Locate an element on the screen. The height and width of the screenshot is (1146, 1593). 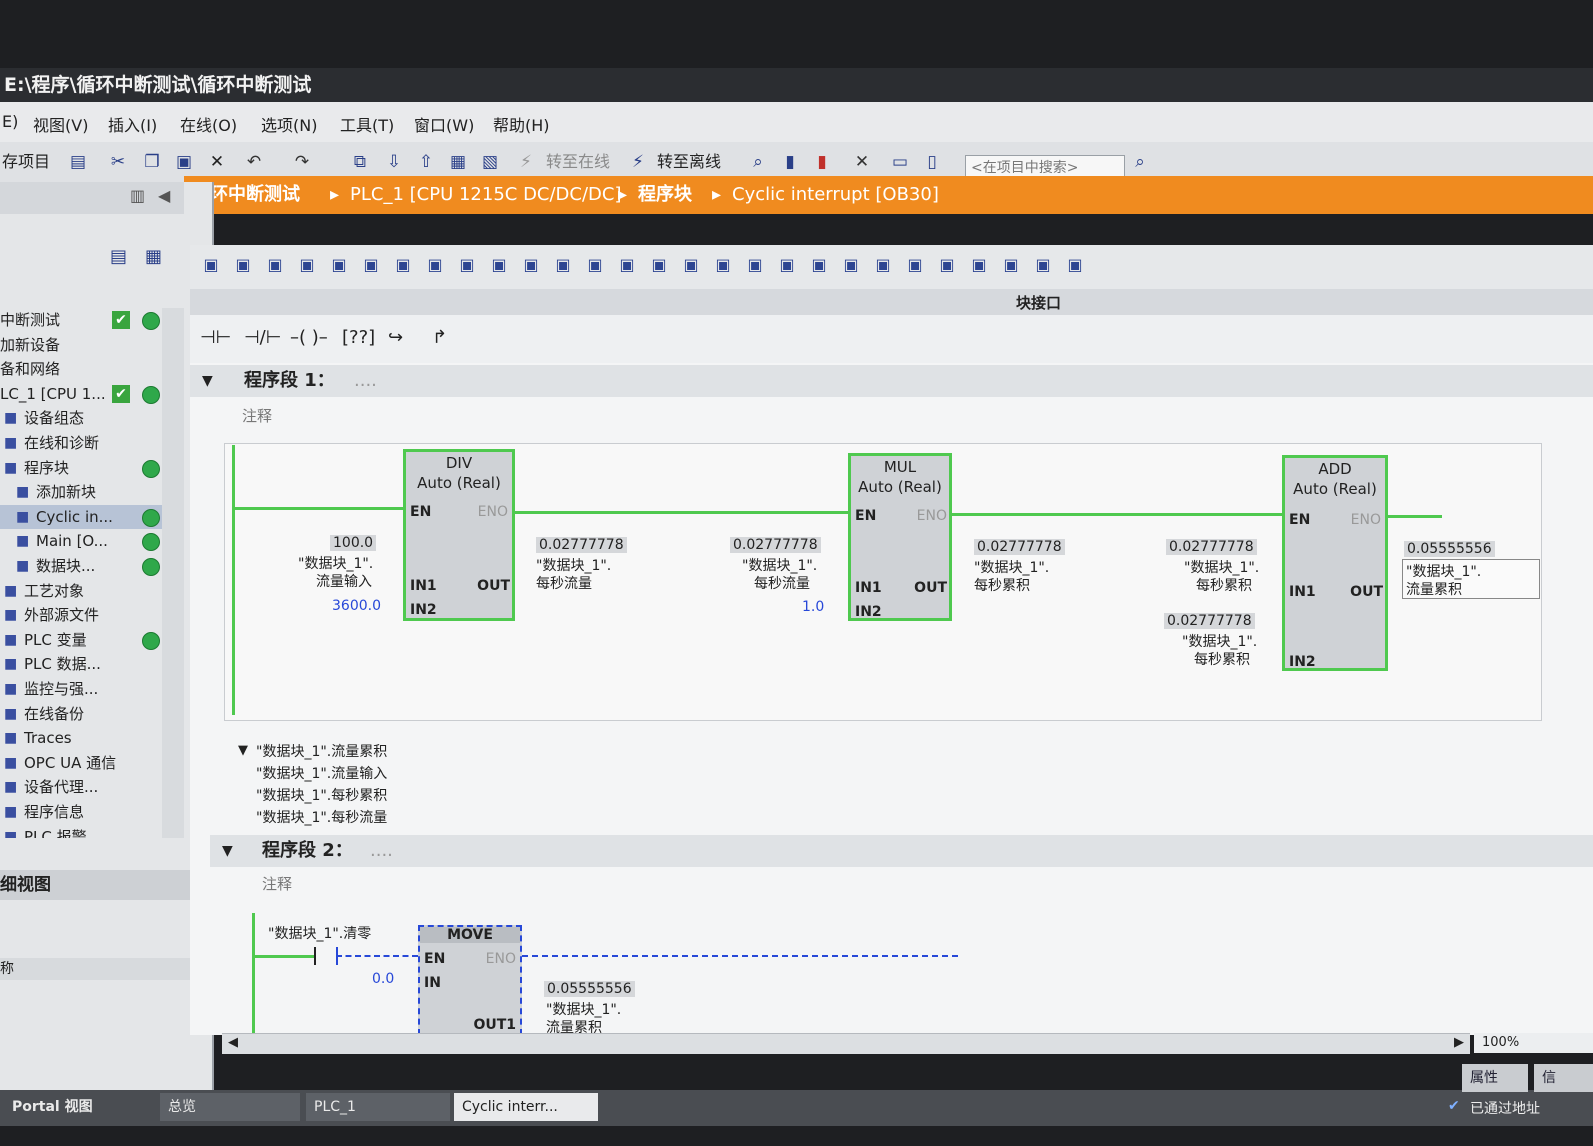
delete-network-icon: ▣ is located at coordinates (243, 267).